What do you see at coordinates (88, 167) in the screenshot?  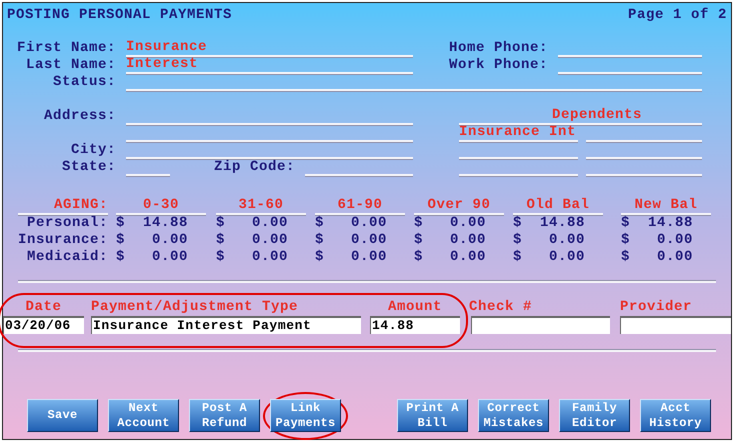 I see `field-label: State:` at bounding box center [88, 167].